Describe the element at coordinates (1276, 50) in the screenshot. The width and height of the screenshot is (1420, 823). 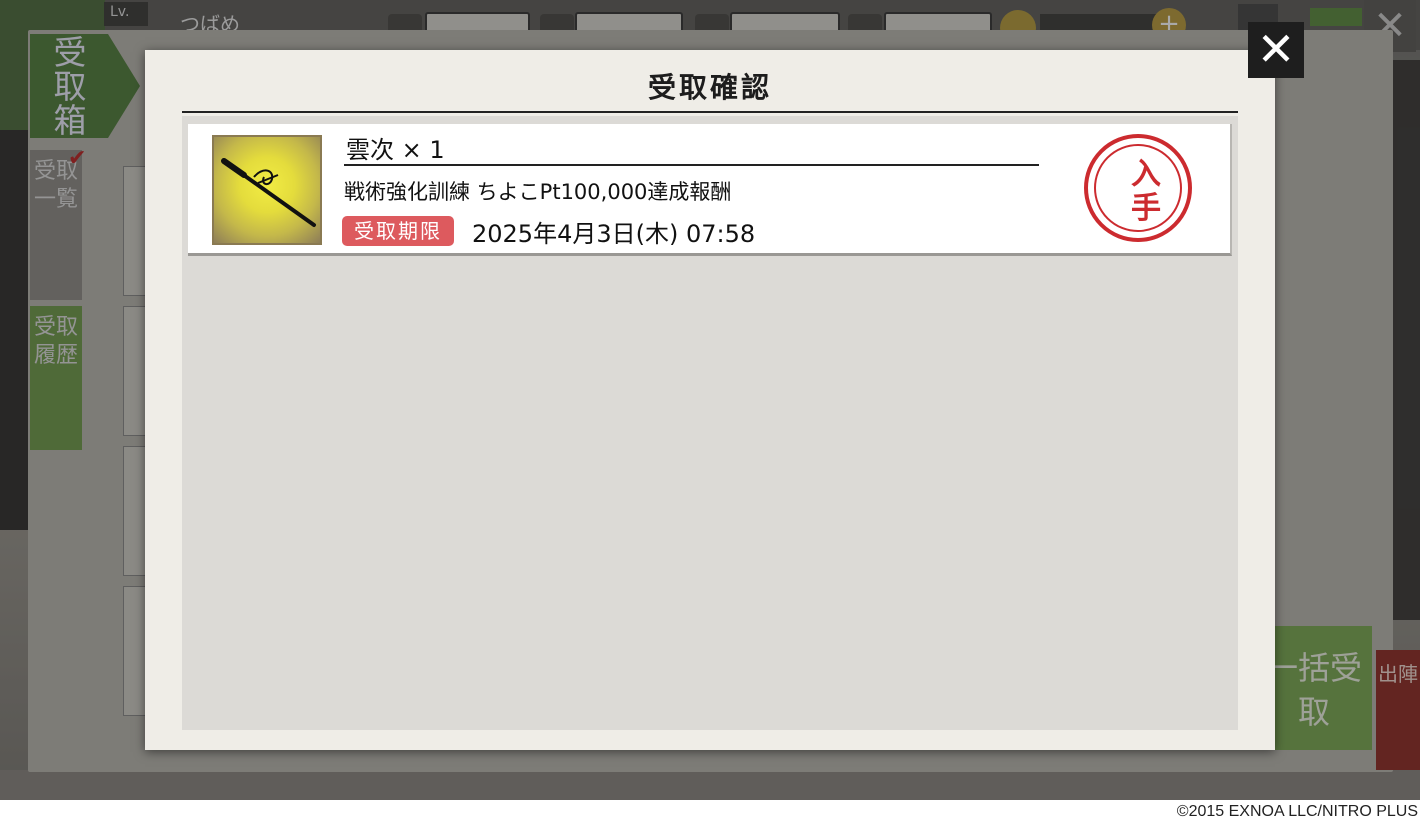
I see `close-icon: ✕` at that location.